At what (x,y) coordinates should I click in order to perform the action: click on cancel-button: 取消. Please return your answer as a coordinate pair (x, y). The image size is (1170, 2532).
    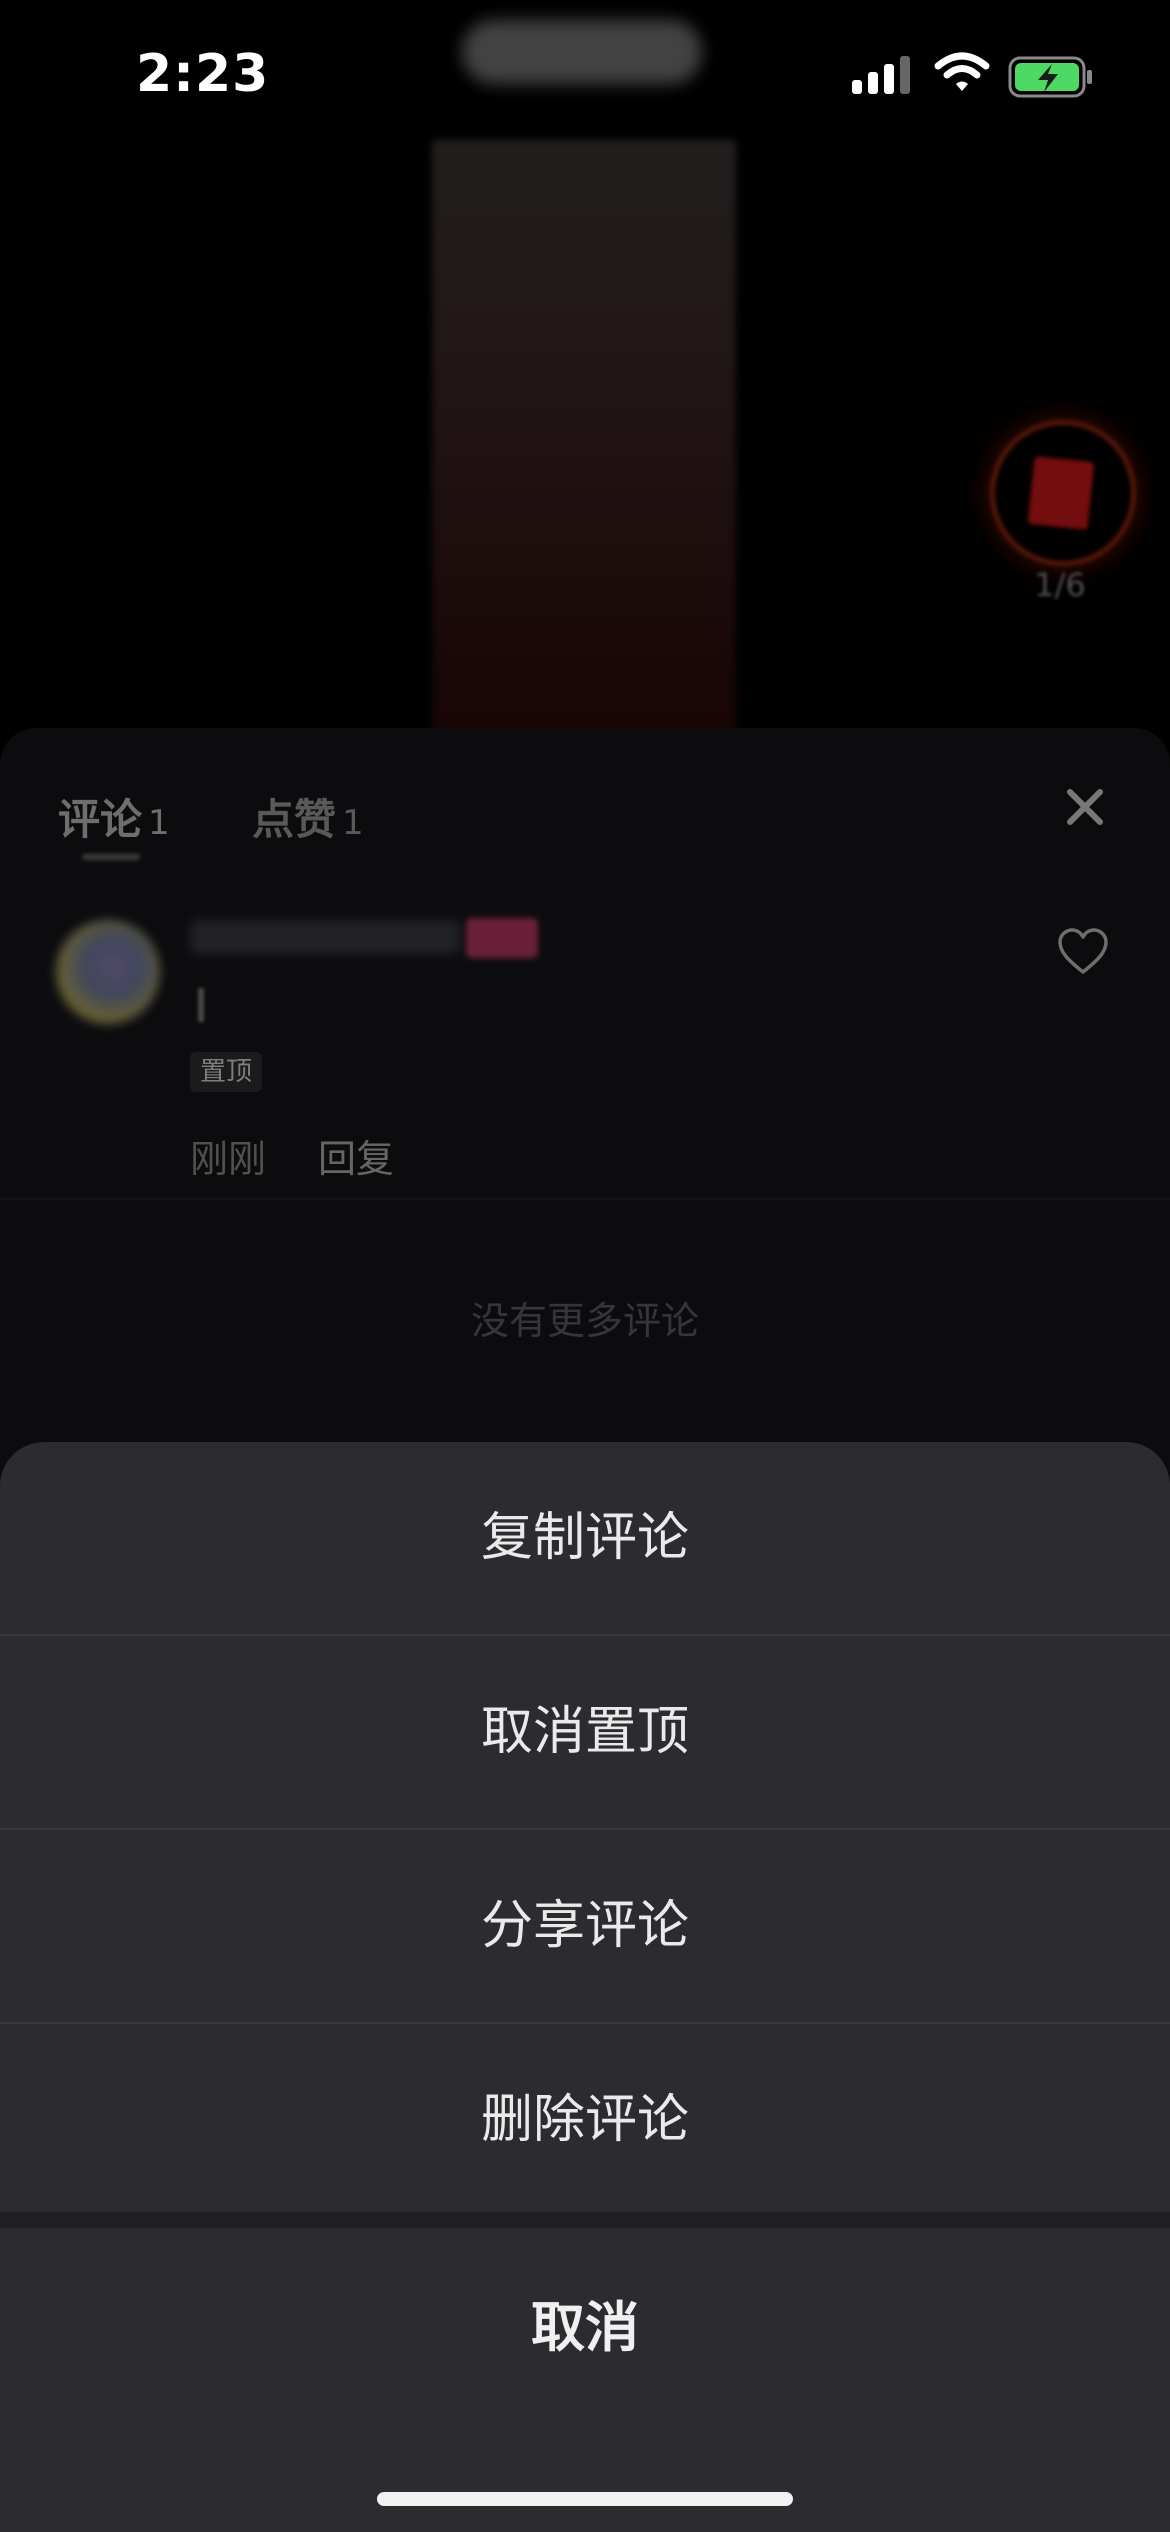
    Looking at the image, I should click on (585, 2328).